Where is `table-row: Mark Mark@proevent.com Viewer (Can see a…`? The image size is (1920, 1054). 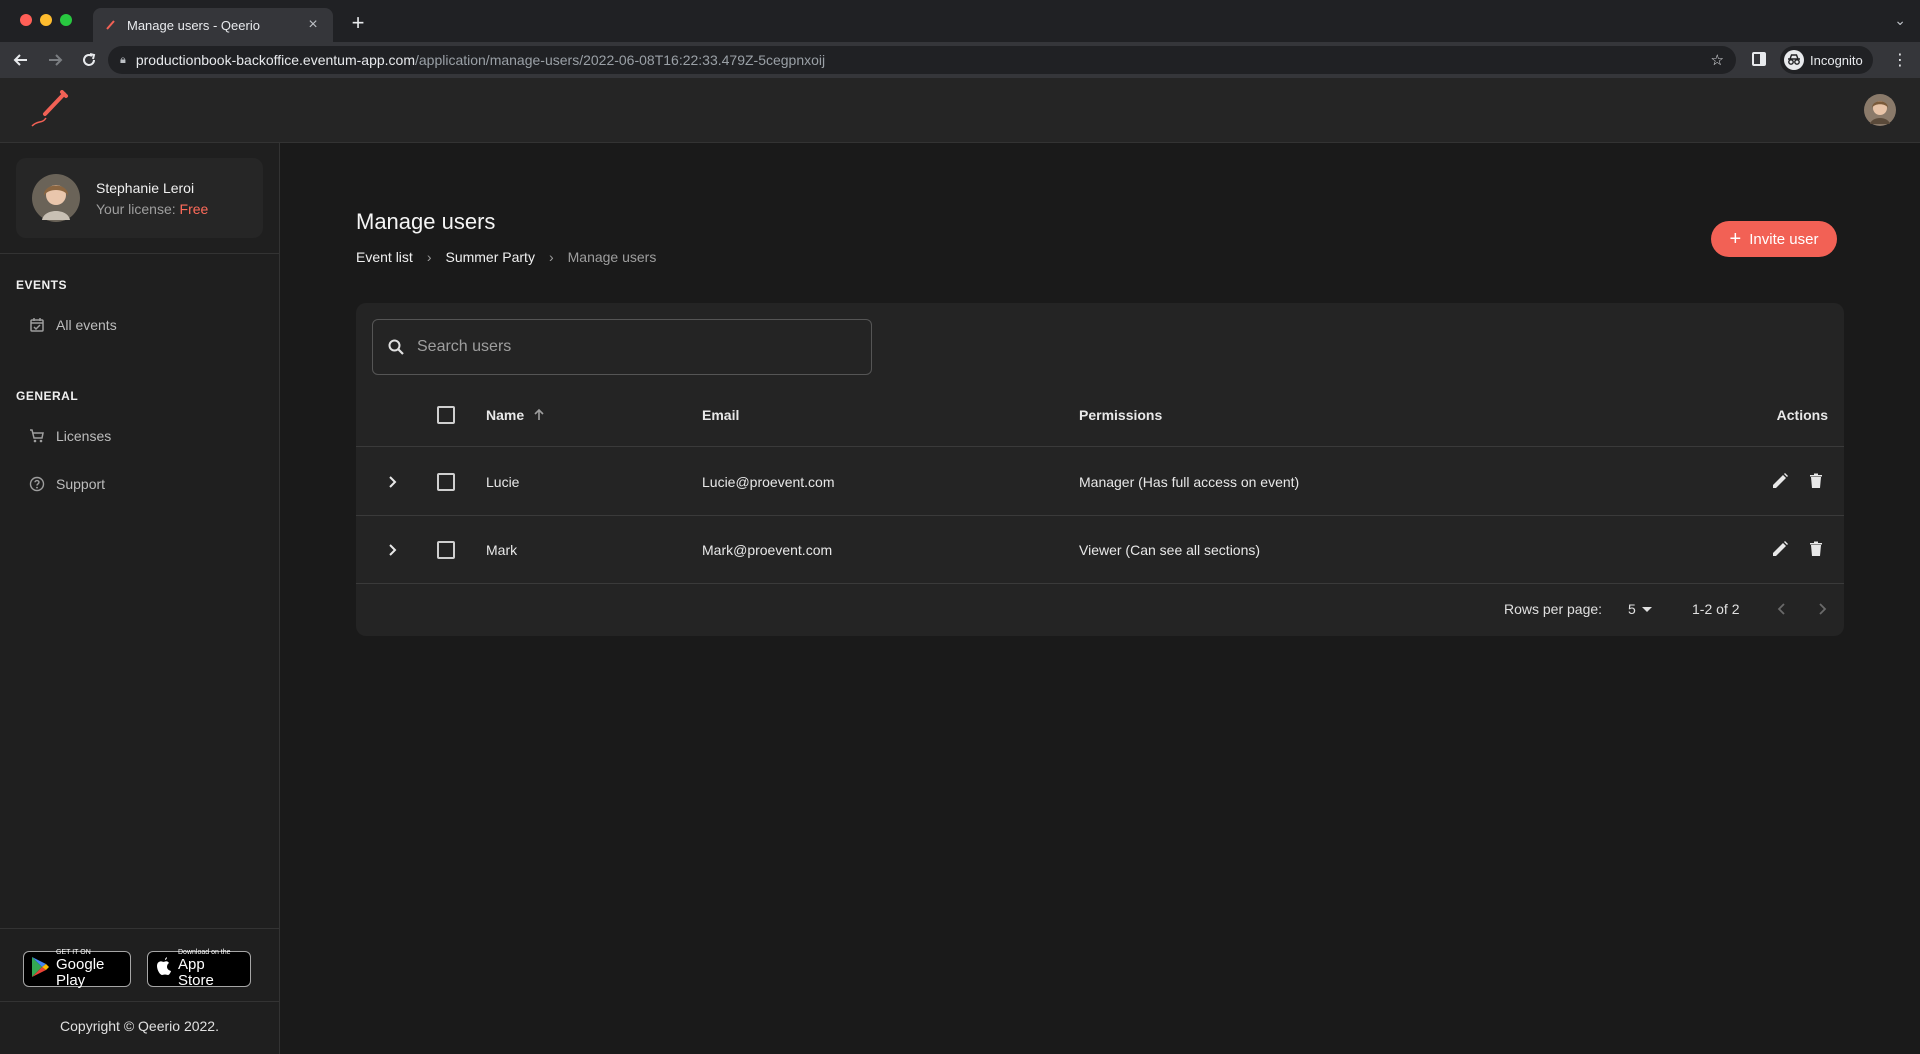
table-row: Mark Mark@proevent.com Viewer (Can see a… is located at coordinates (1100, 550).